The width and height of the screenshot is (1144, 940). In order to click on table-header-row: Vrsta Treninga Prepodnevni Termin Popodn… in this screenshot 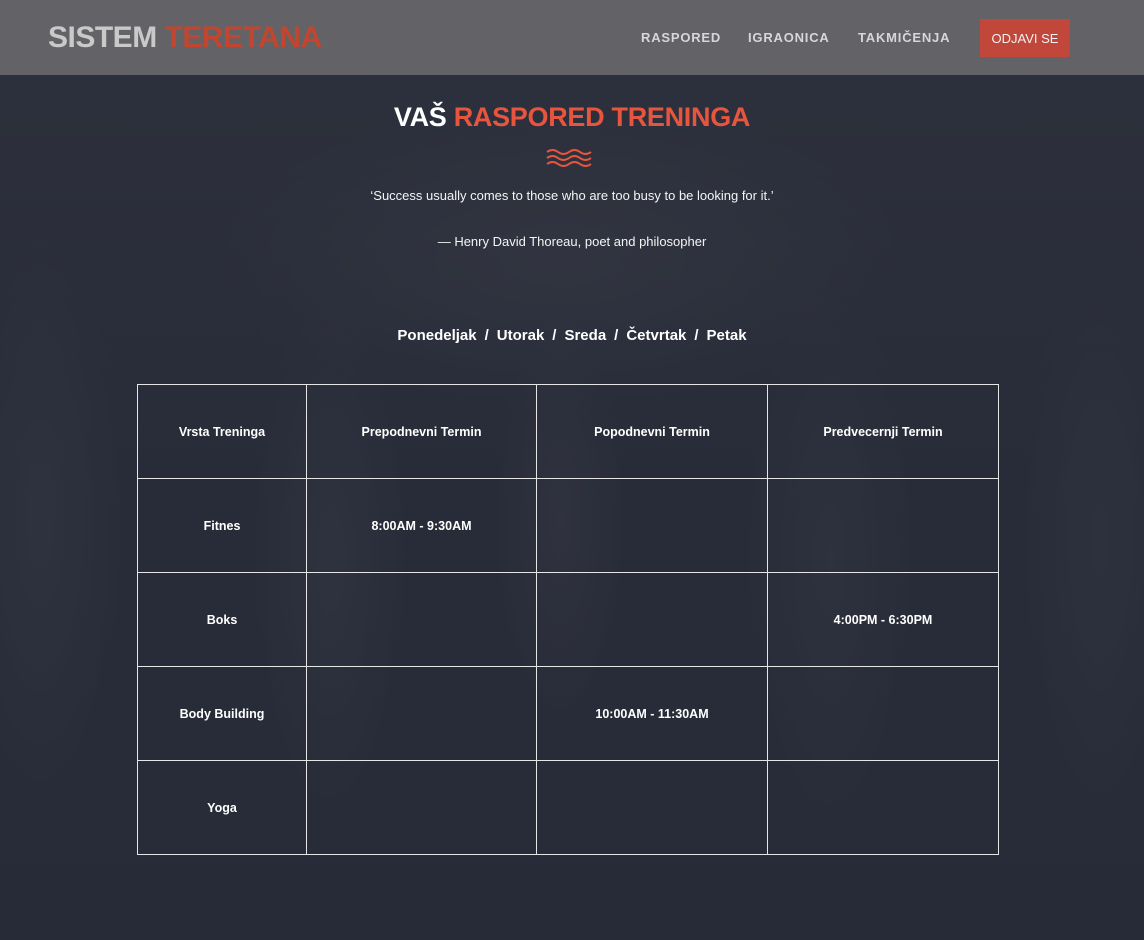, I will do `click(568, 431)`.